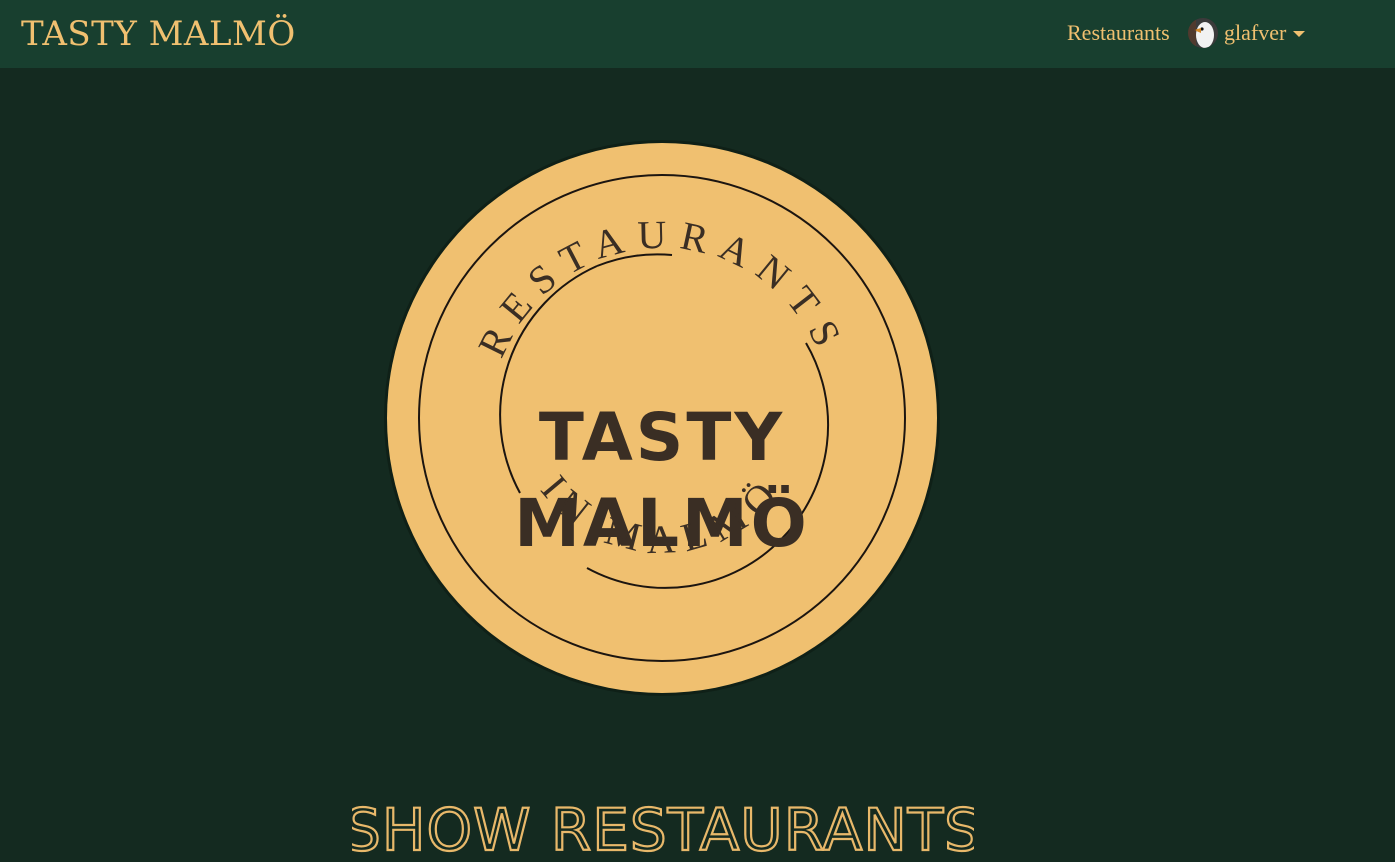 The width and height of the screenshot is (1395, 862). What do you see at coordinates (158, 34) in the screenshot?
I see `brand-logo-link: TASTY MALMÖ` at bounding box center [158, 34].